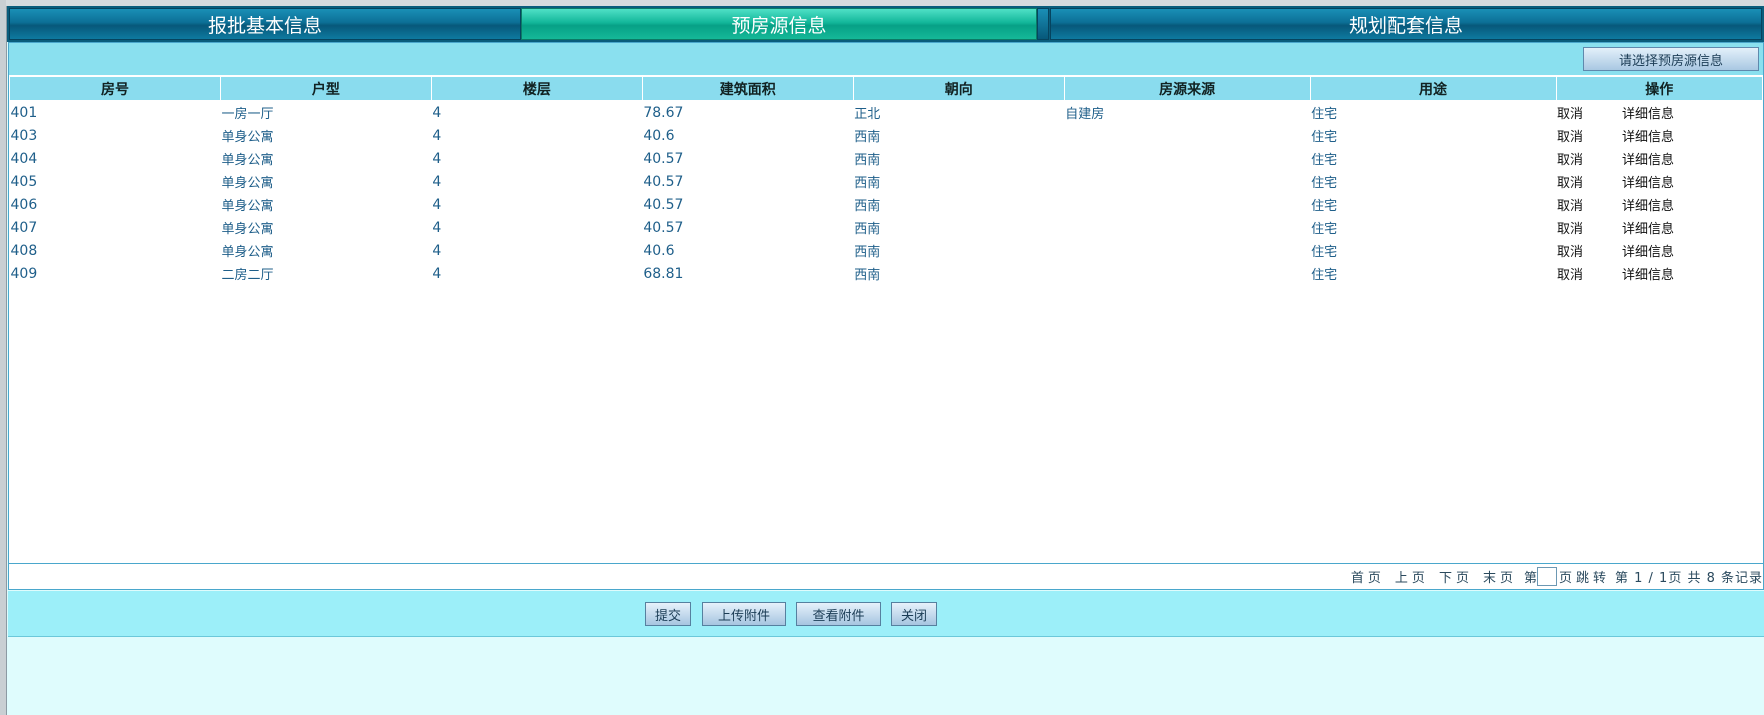  I want to click on table-row: 409 二房二厅 4 68.81 西南 住宅 取消 详细信息, so click(886, 273).